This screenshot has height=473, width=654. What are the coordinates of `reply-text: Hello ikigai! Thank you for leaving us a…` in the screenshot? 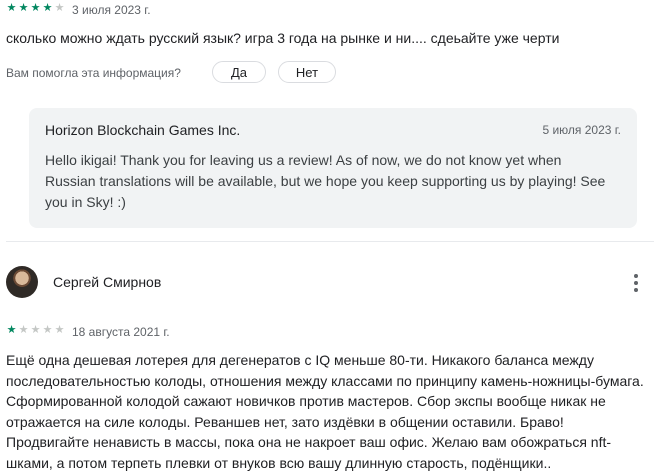 It's located at (325, 181).